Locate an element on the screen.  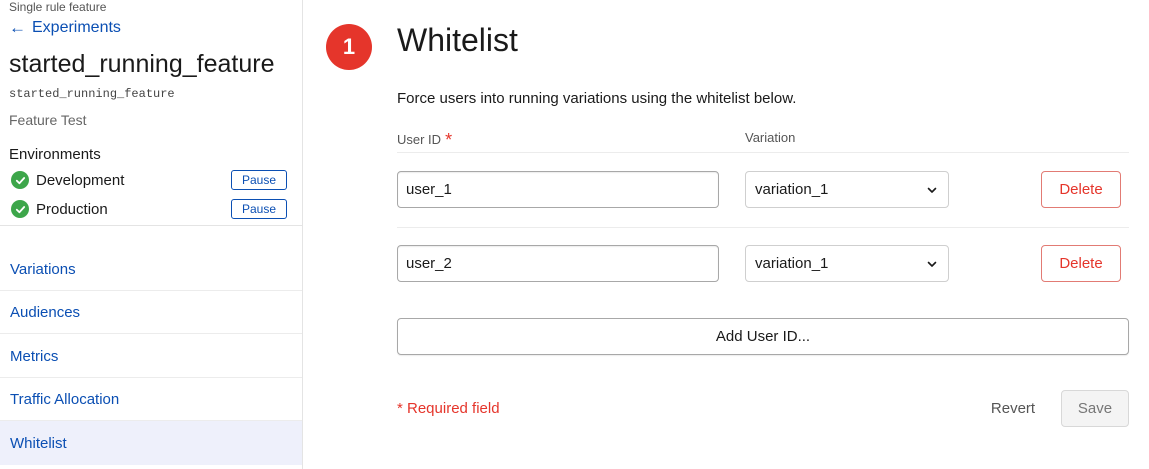
user-id-column-label: User ID * is located at coordinates (424, 140).